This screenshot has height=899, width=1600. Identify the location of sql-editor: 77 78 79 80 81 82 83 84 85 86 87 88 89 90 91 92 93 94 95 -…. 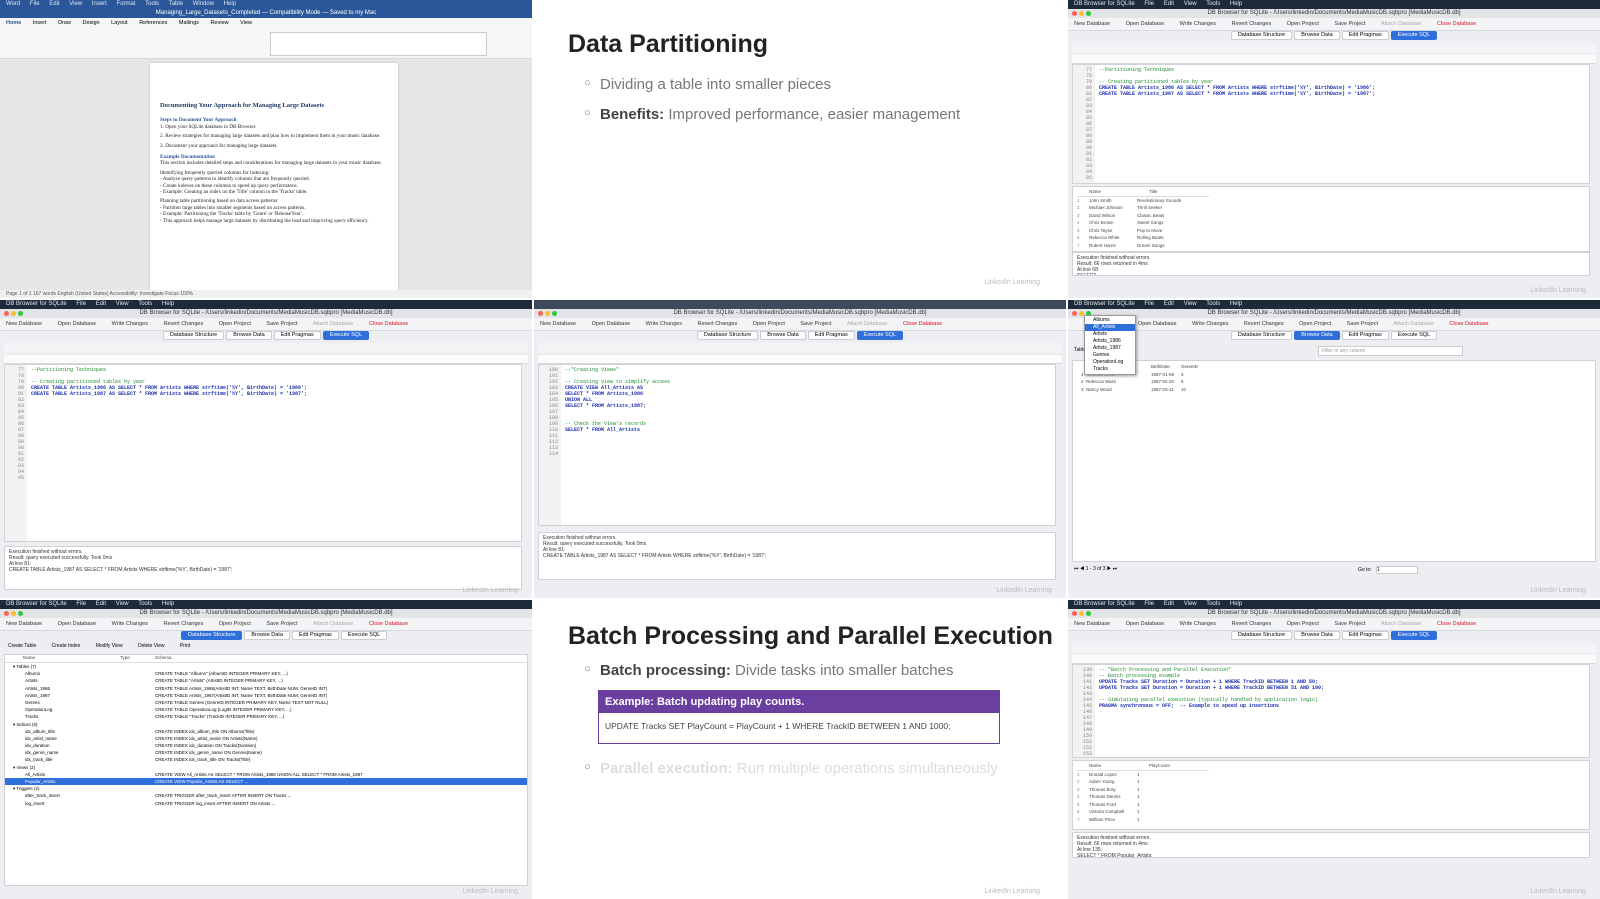
(1331, 124).